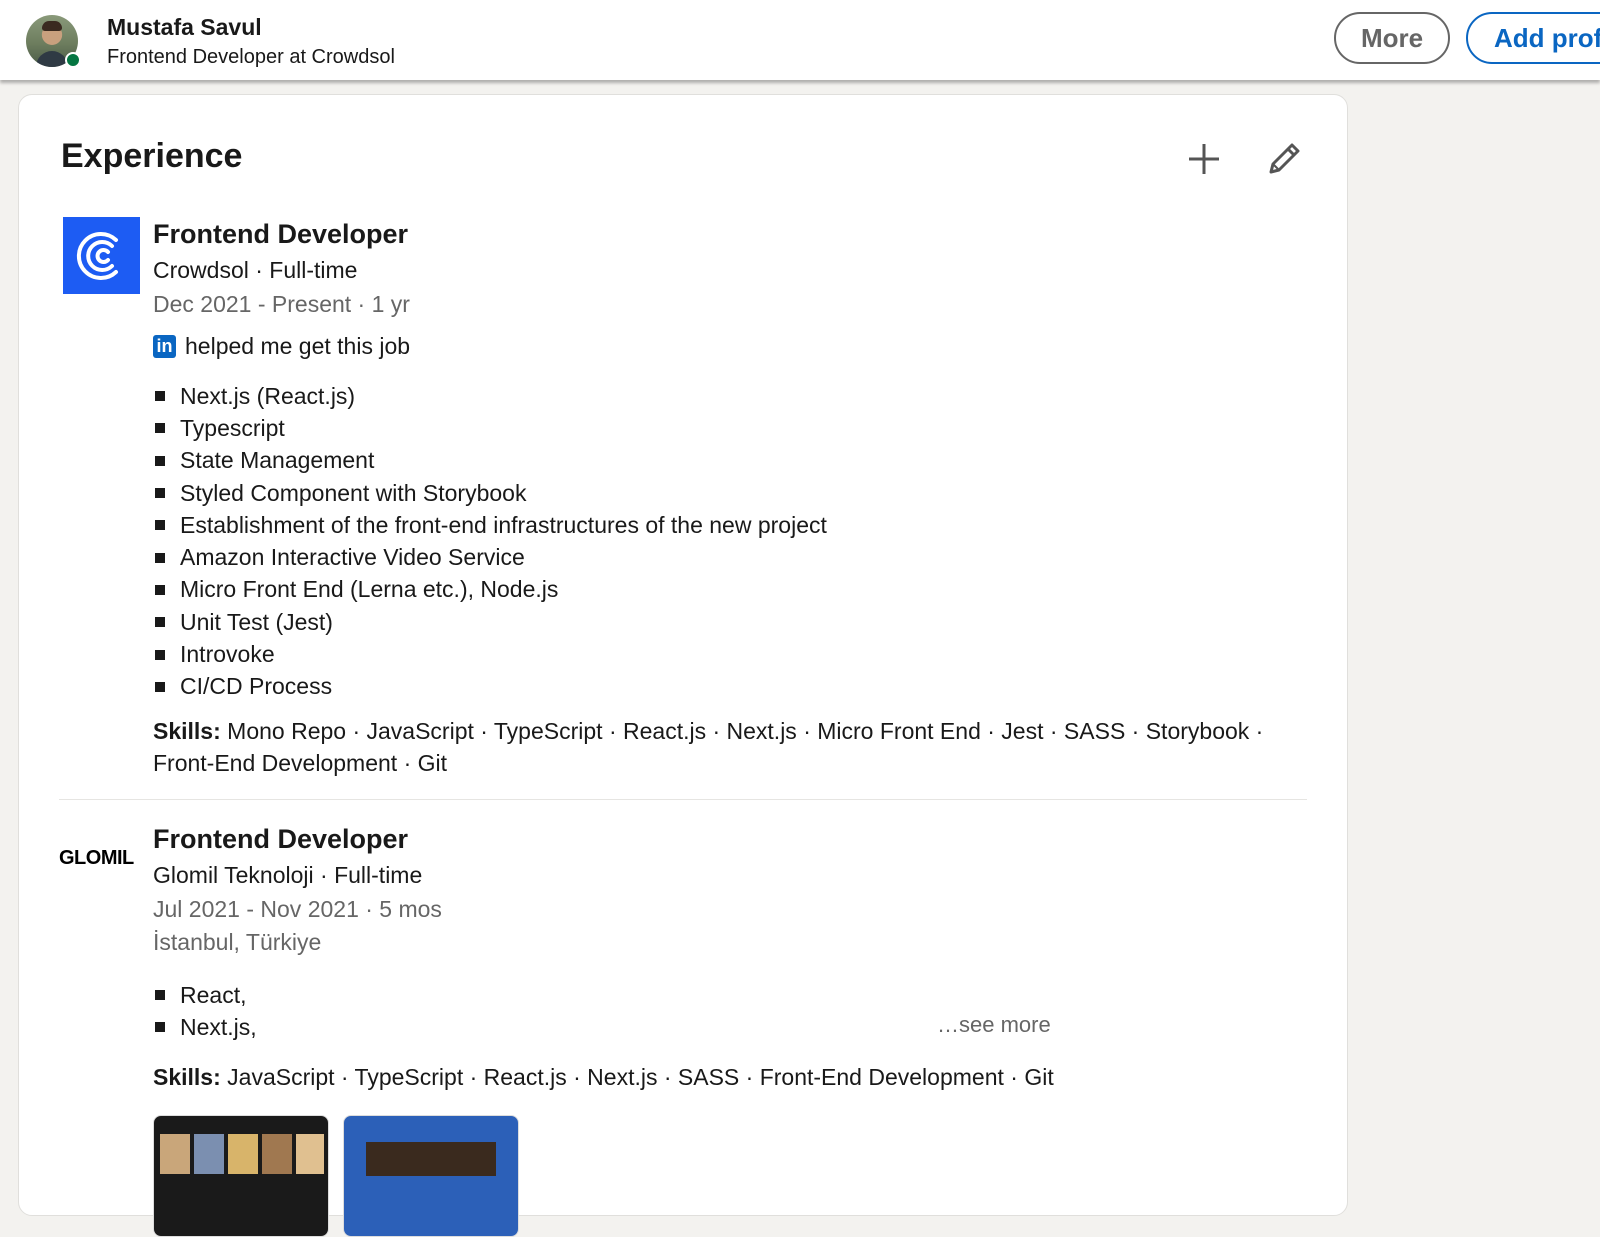 The width and height of the screenshot is (1600, 1237). I want to click on avatar-body, so click(52, 59).